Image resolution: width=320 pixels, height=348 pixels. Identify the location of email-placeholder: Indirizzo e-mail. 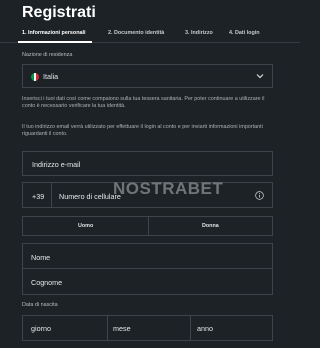
(56, 164).